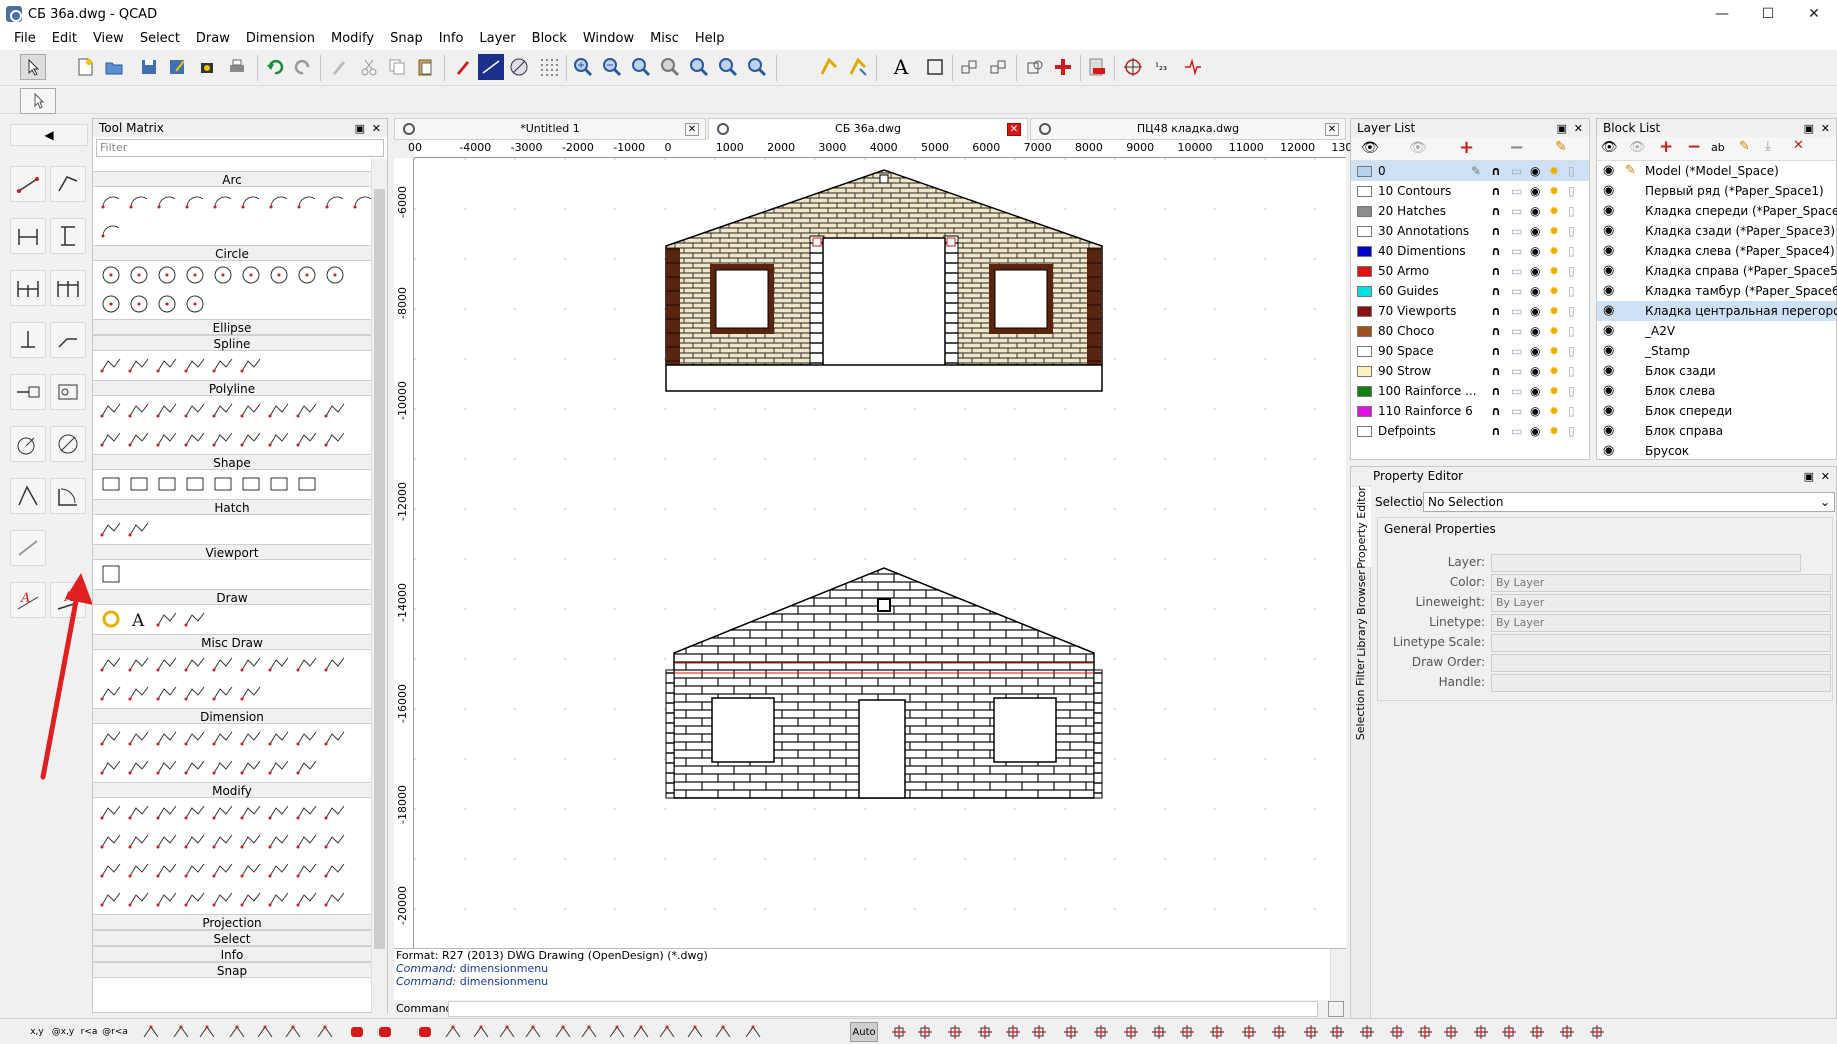 The image size is (1837, 1044). What do you see at coordinates (670, 67) in the screenshot?
I see `zoom-previous-icon` at bounding box center [670, 67].